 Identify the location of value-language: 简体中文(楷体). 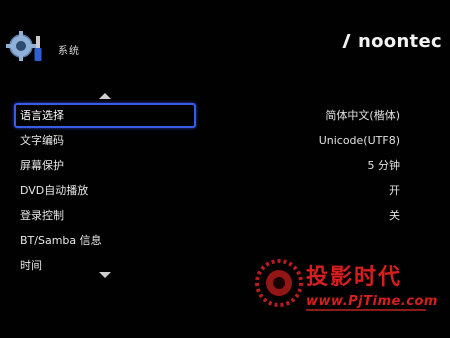
(362, 115).